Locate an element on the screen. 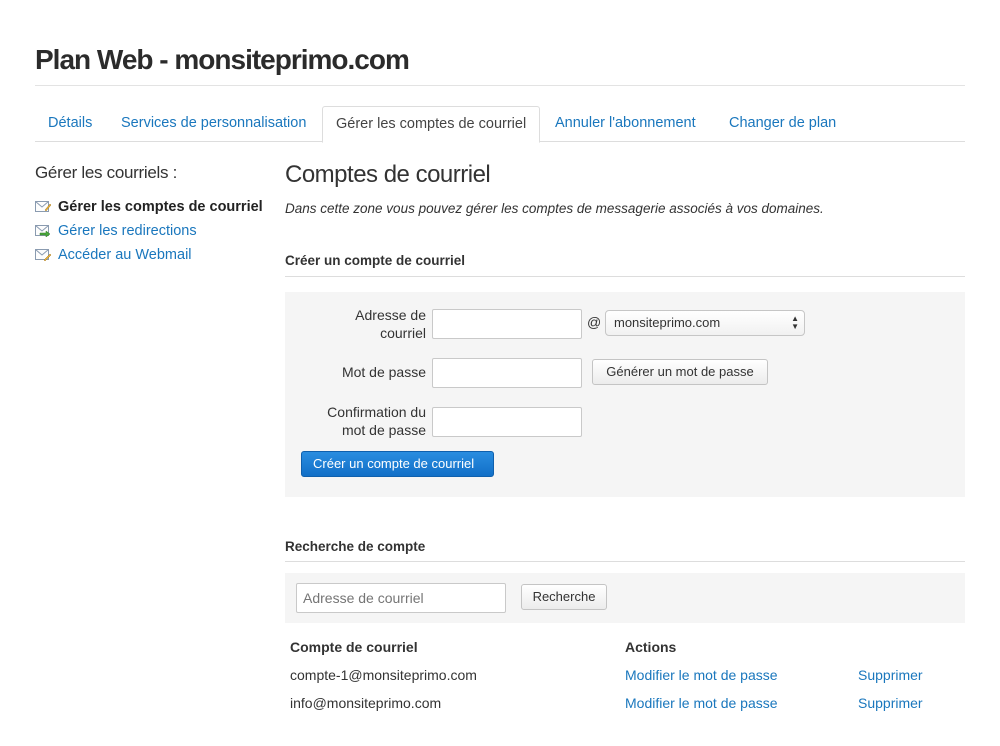  domain-select: monsiteprimo.com ▲ ▼ is located at coordinates (705, 323).